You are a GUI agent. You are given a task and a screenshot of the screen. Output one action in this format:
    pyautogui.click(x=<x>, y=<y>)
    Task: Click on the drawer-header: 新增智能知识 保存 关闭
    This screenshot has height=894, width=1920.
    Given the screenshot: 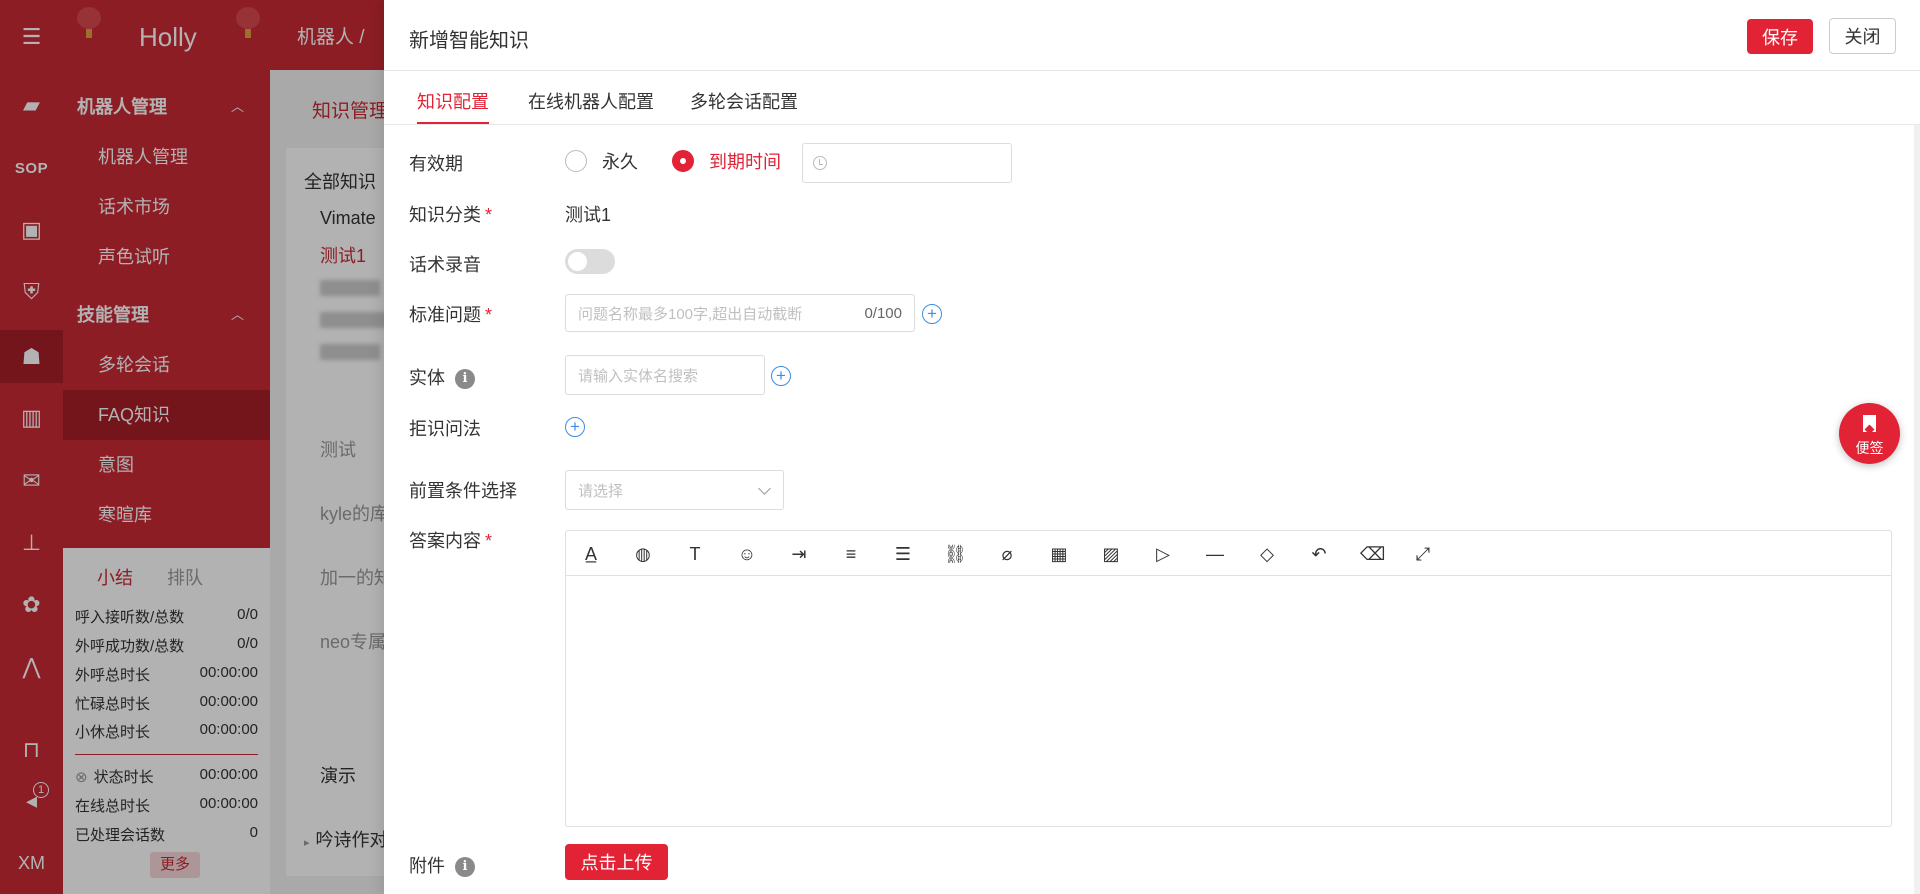 What is the action you would take?
    pyautogui.click(x=1152, y=35)
    